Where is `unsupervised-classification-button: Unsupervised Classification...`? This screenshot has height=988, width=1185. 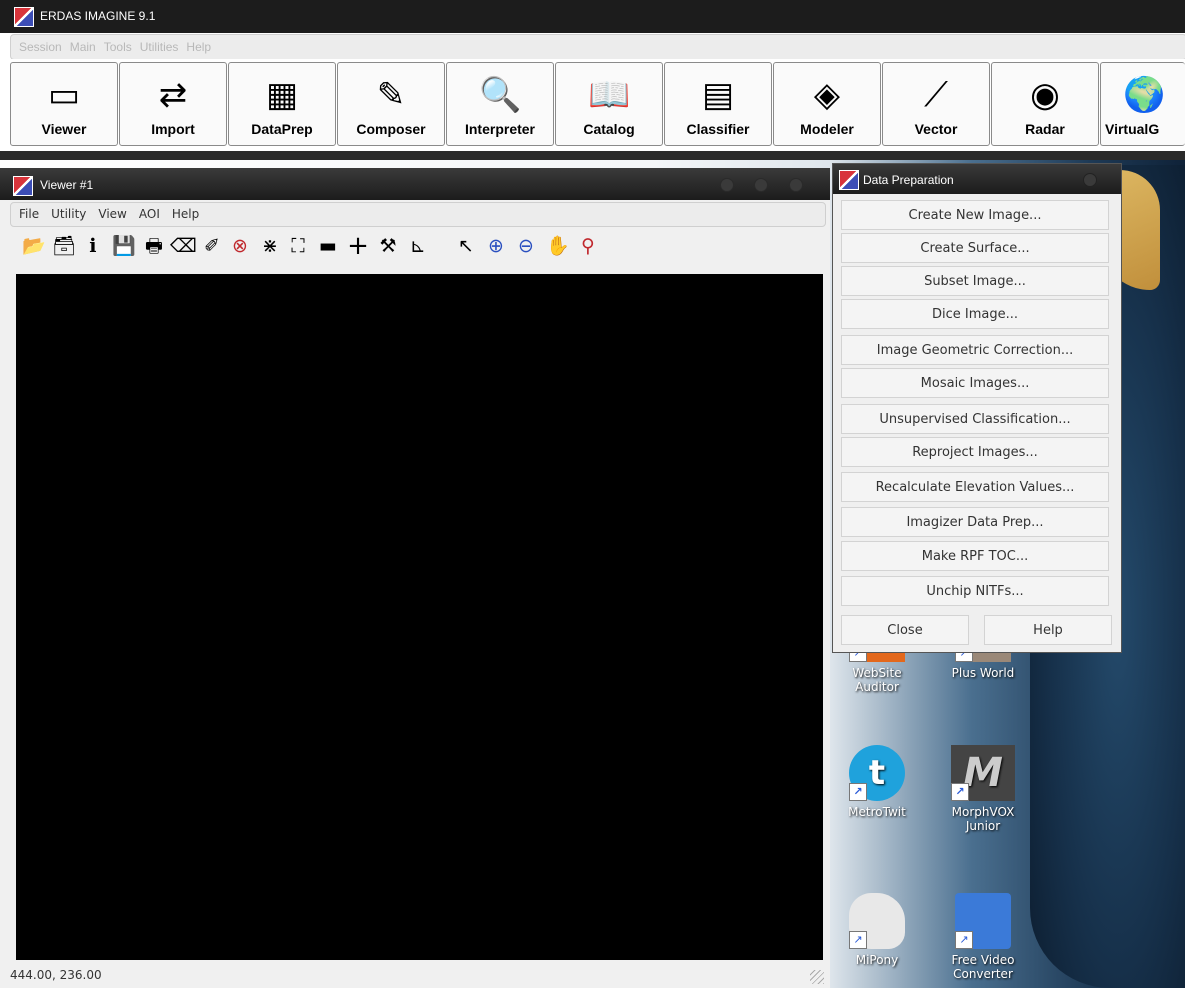 unsupervised-classification-button: Unsupervised Classification... is located at coordinates (975, 419).